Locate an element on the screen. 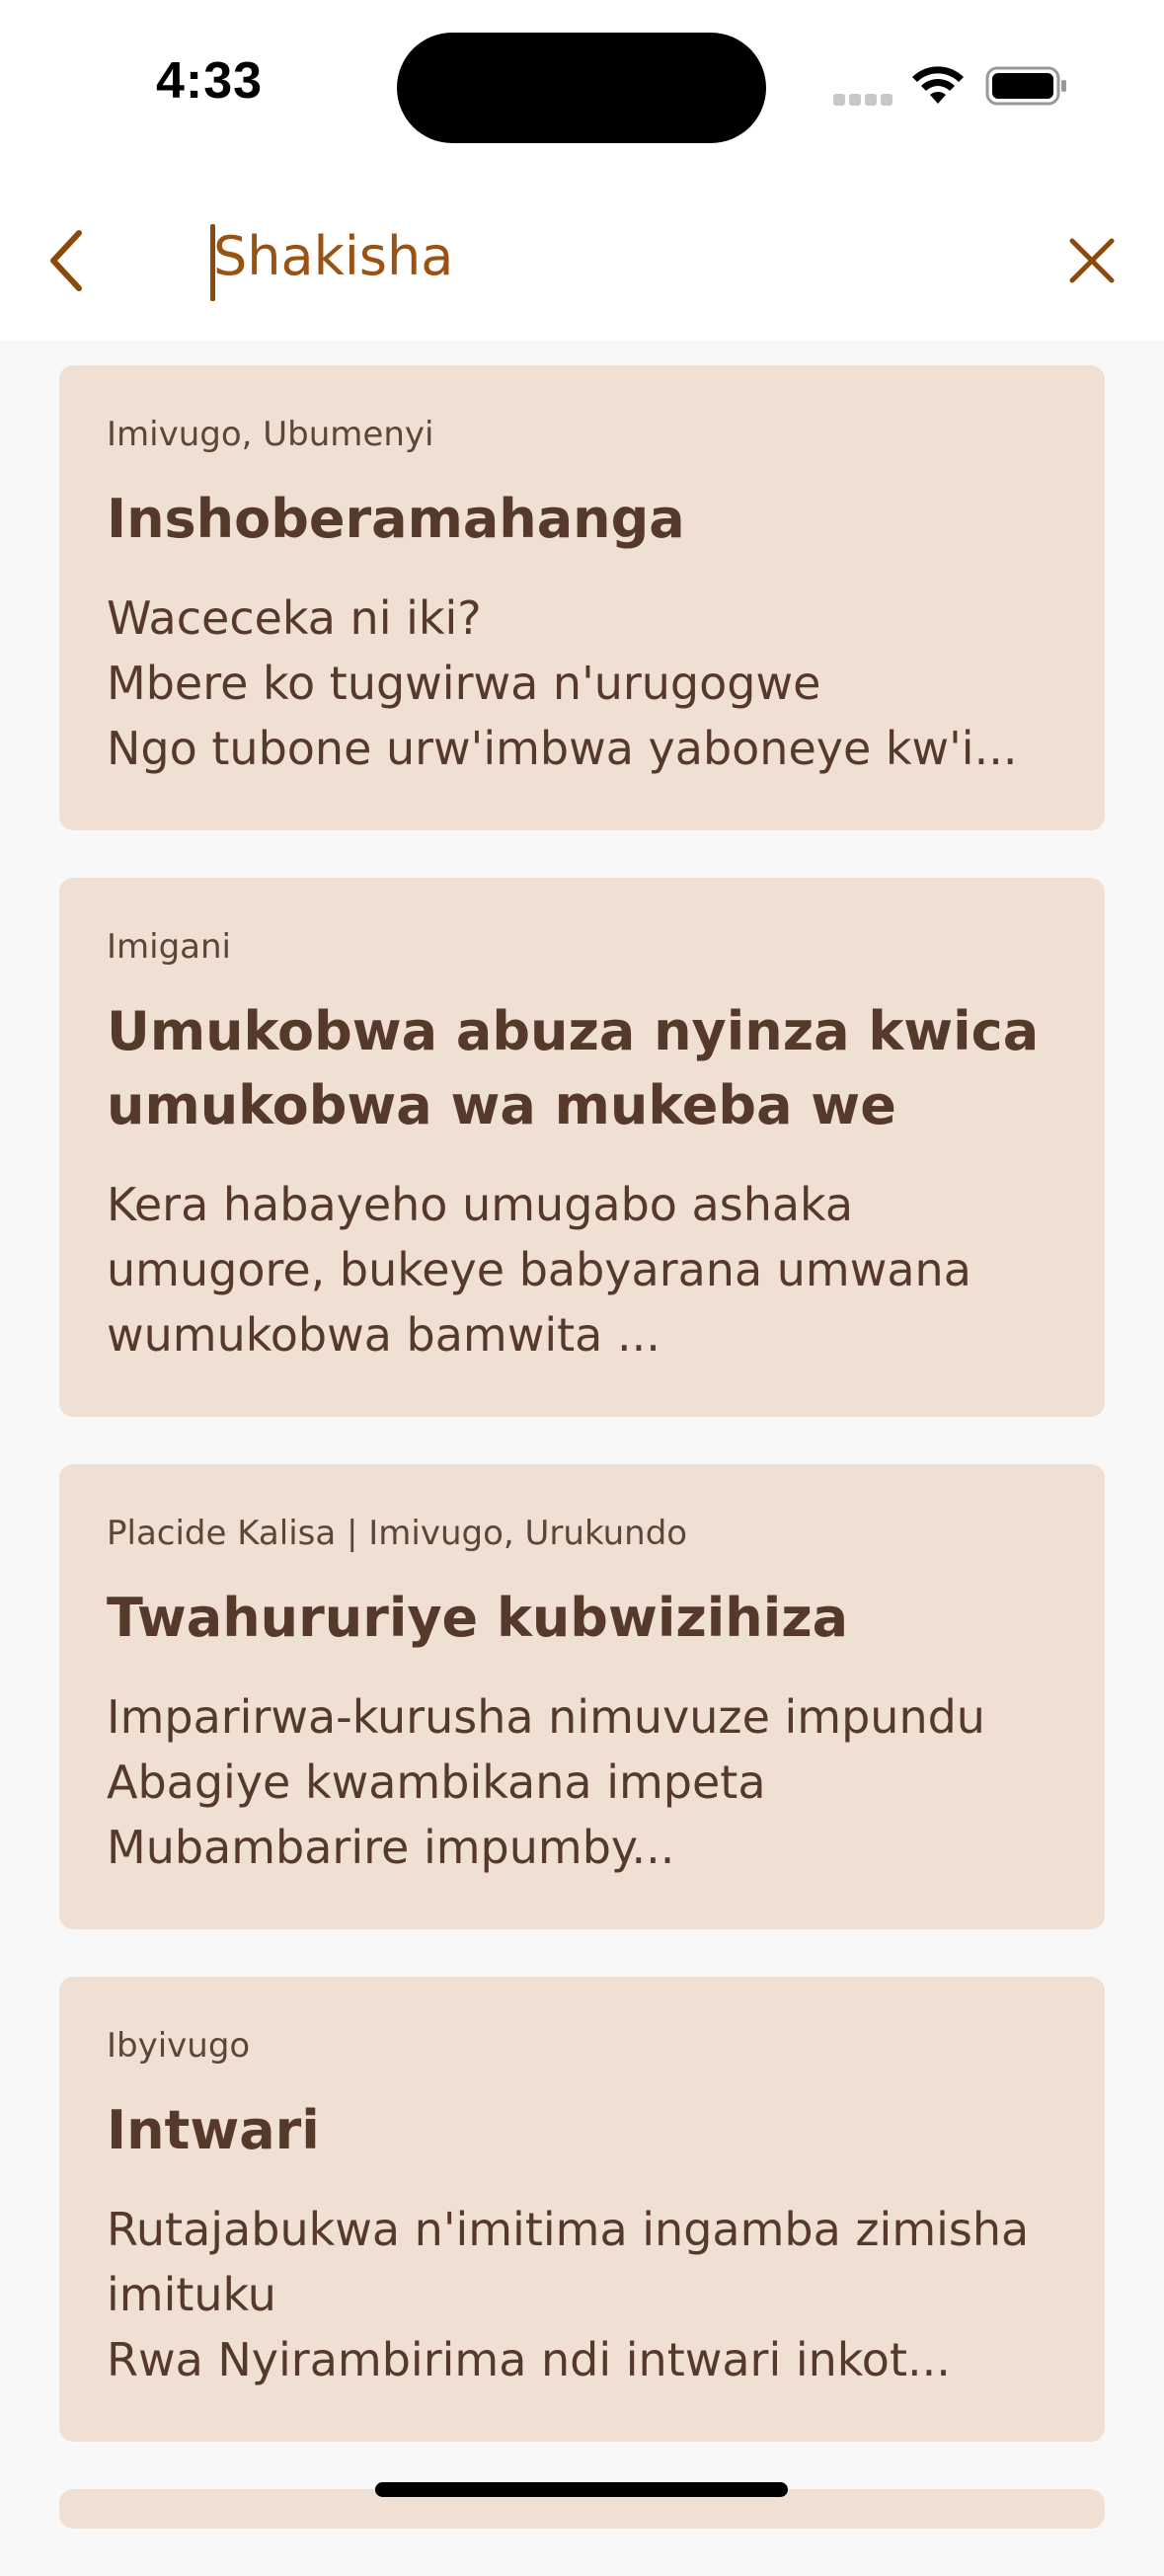 This screenshot has width=1164, height=2576. back-button is located at coordinates (67, 260).